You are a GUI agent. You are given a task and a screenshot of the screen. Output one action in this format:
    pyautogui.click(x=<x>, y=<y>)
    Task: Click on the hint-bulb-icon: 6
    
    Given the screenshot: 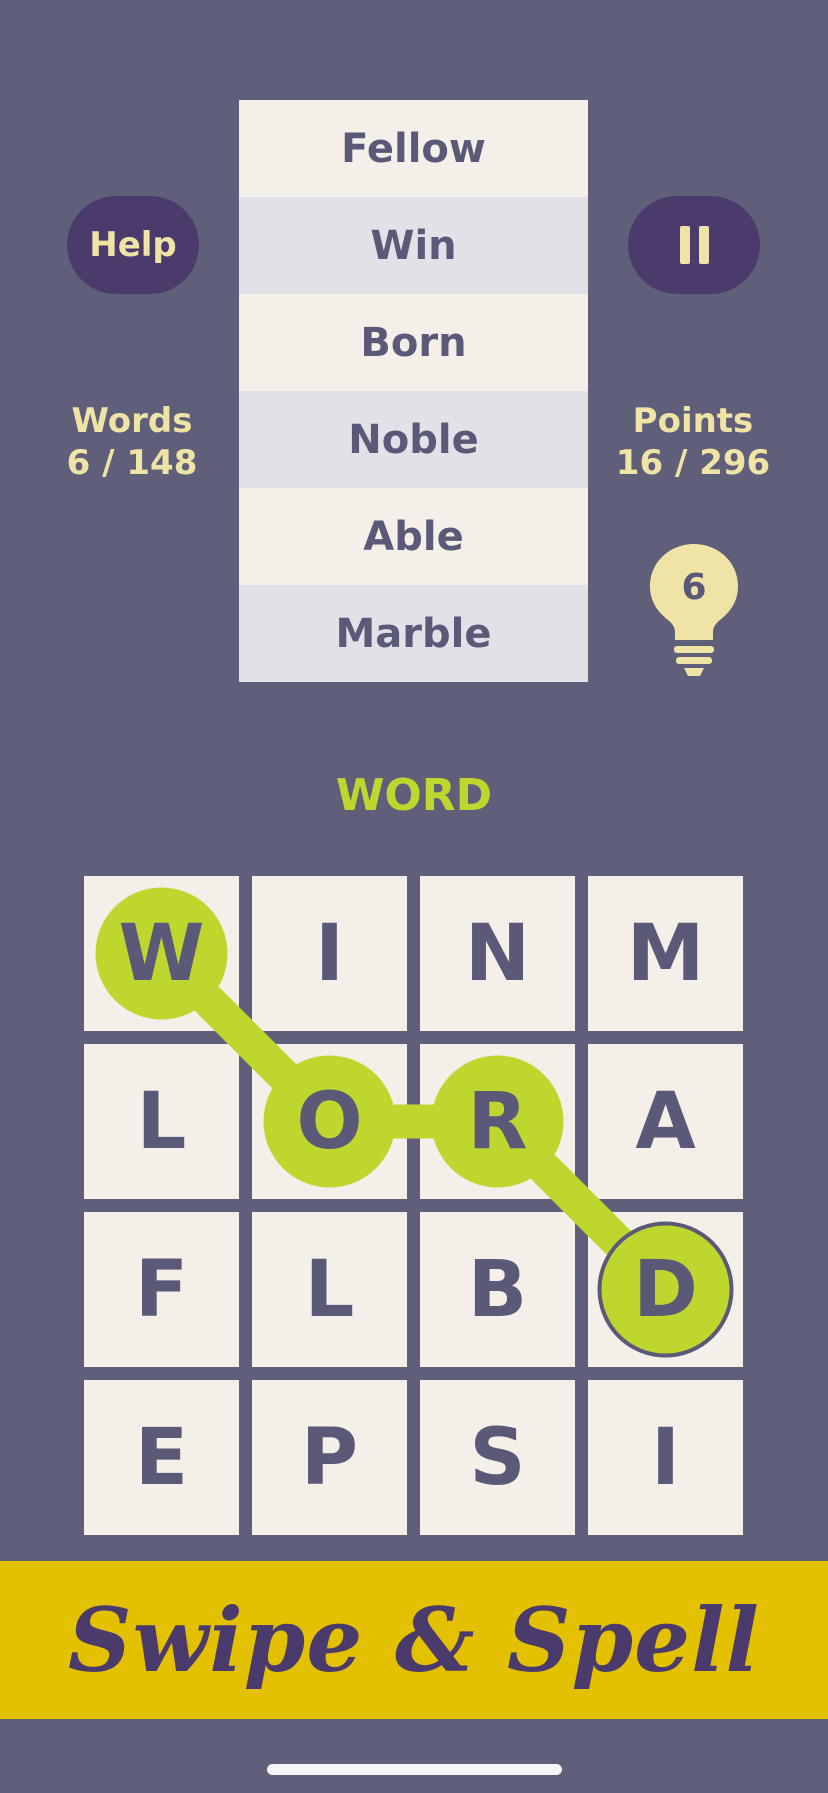 What is the action you would take?
    pyautogui.click(x=694, y=610)
    